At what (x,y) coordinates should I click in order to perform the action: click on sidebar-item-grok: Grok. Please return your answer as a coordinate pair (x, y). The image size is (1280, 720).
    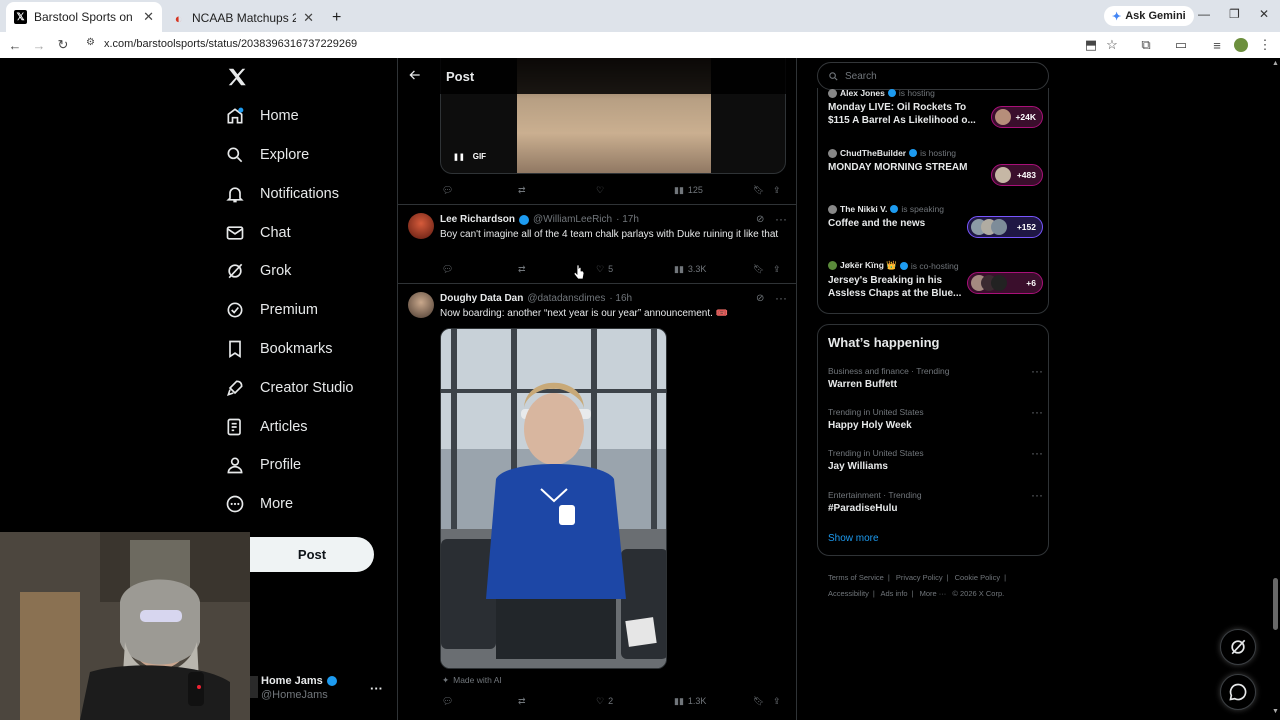
    Looking at the image, I should click on (257, 271).